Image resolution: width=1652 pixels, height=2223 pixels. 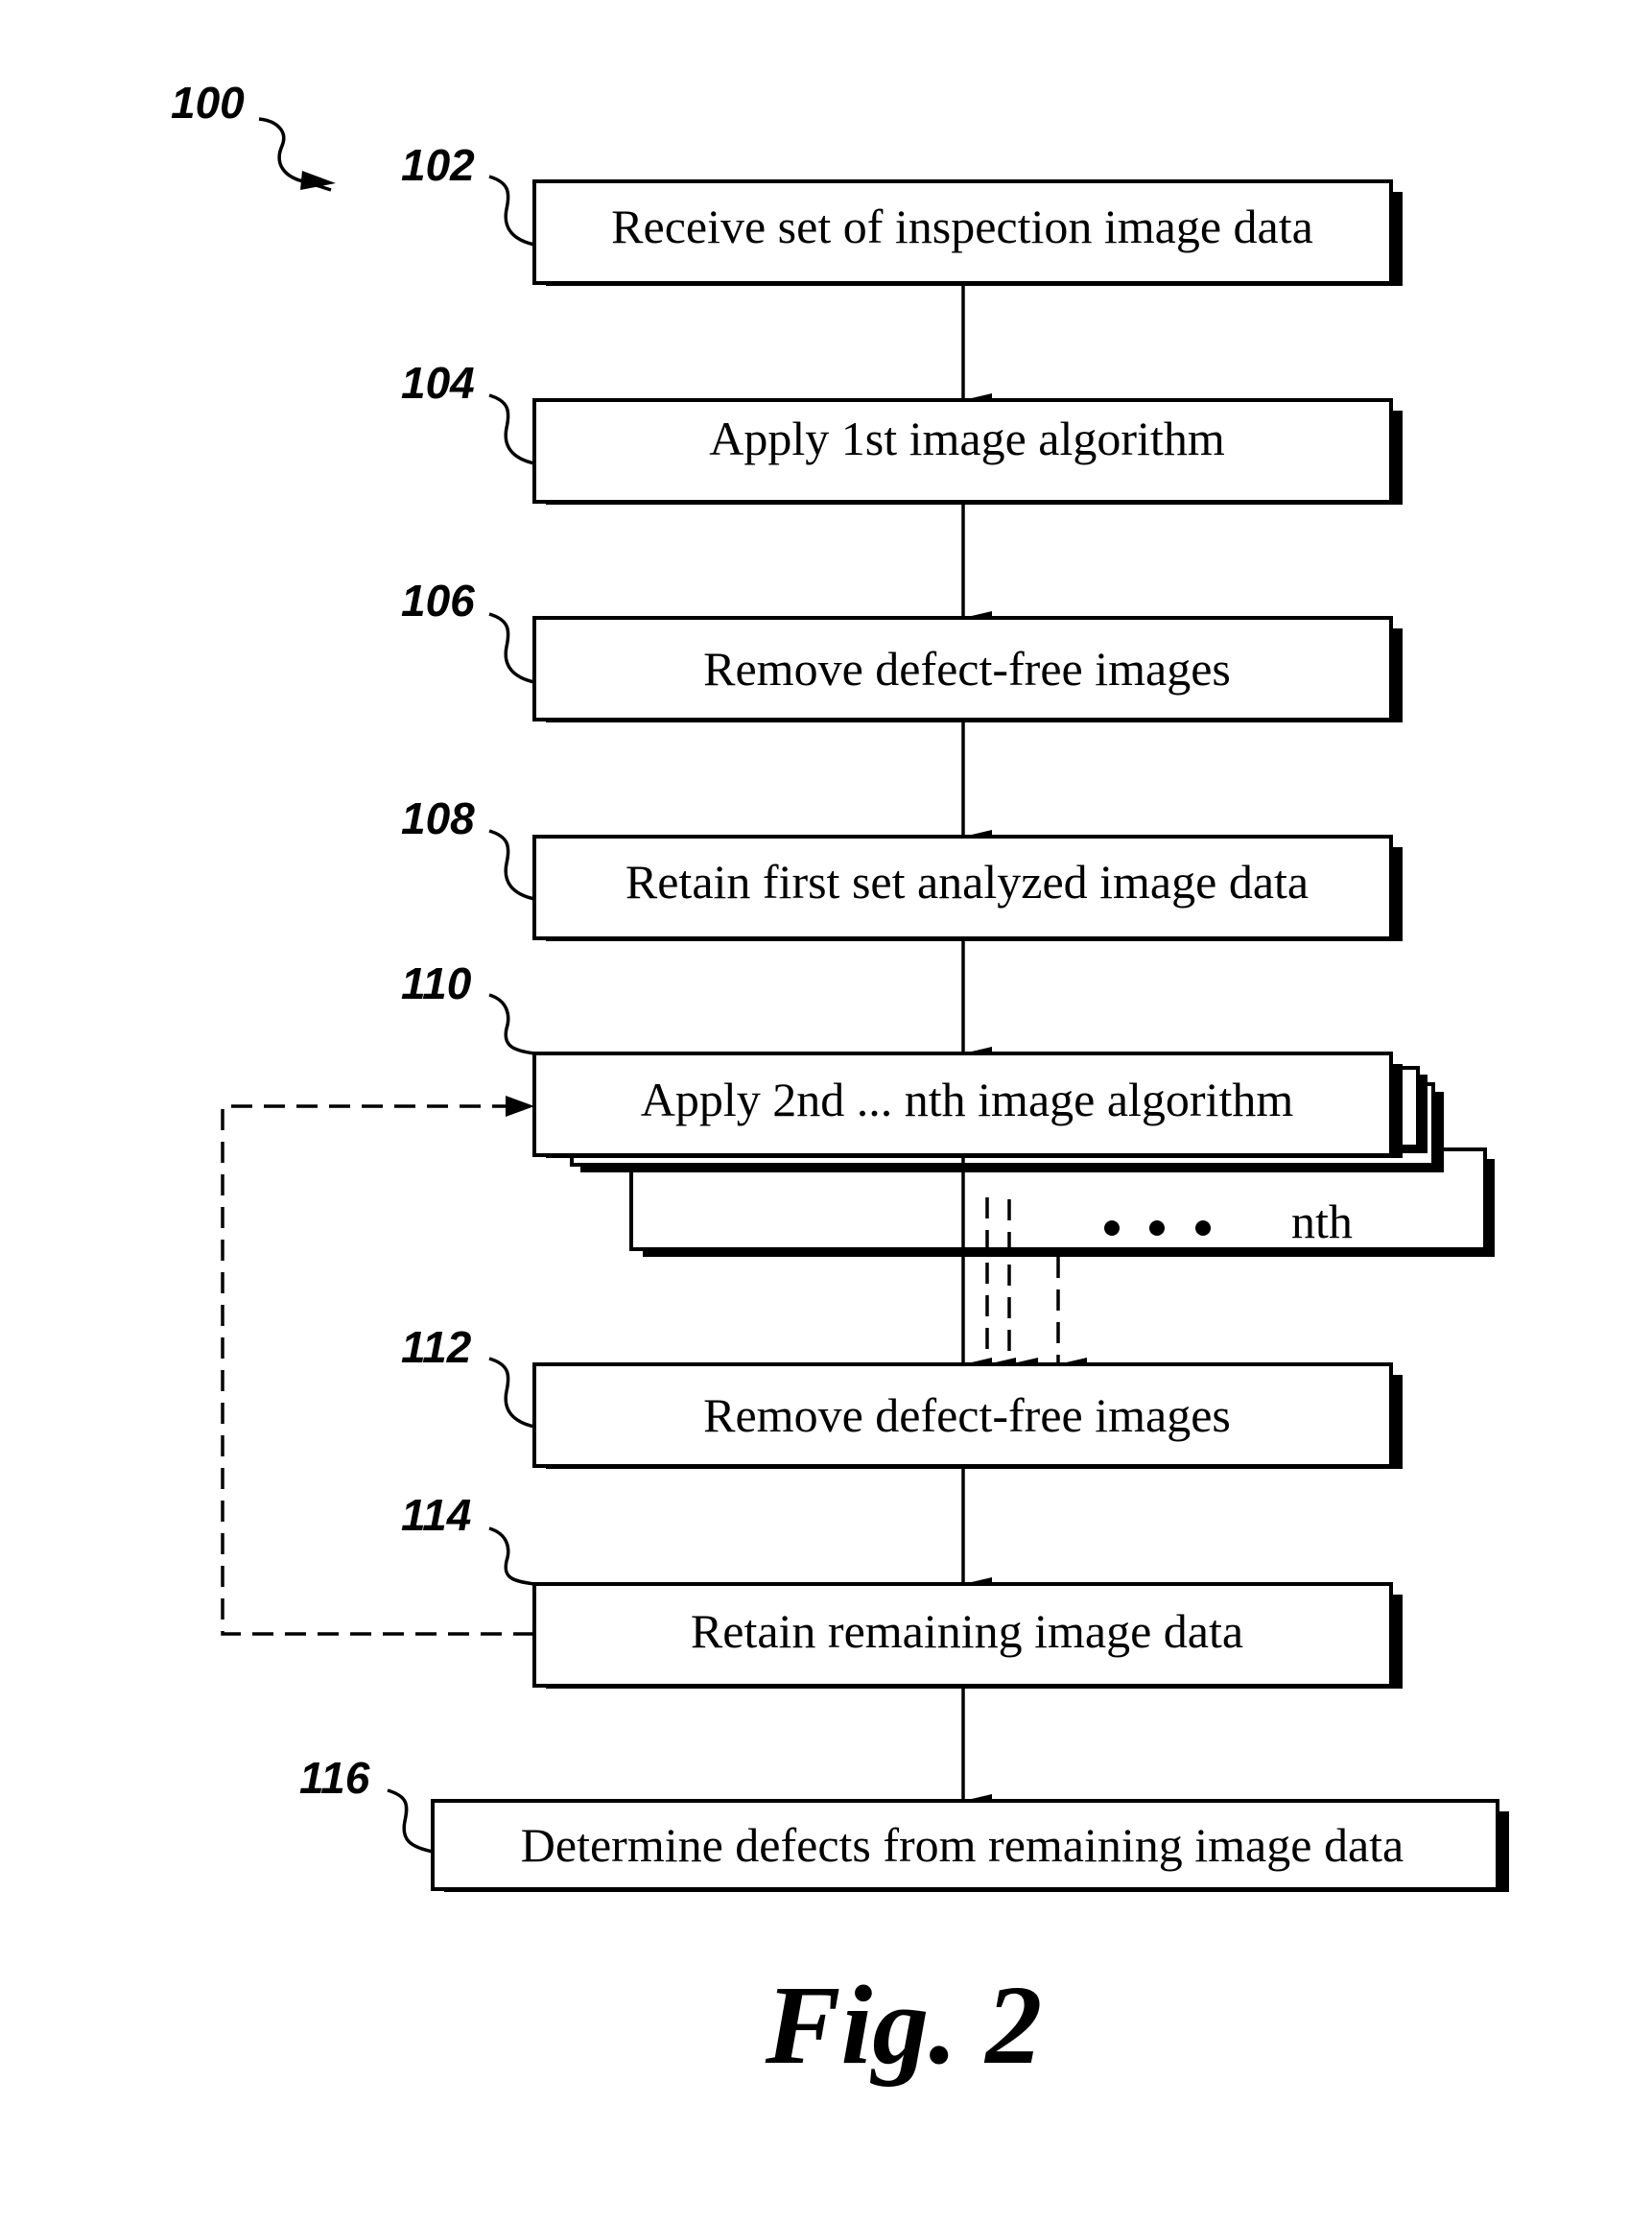 What do you see at coordinates (512, 1024) in the screenshot?
I see `step-110-leader` at bounding box center [512, 1024].